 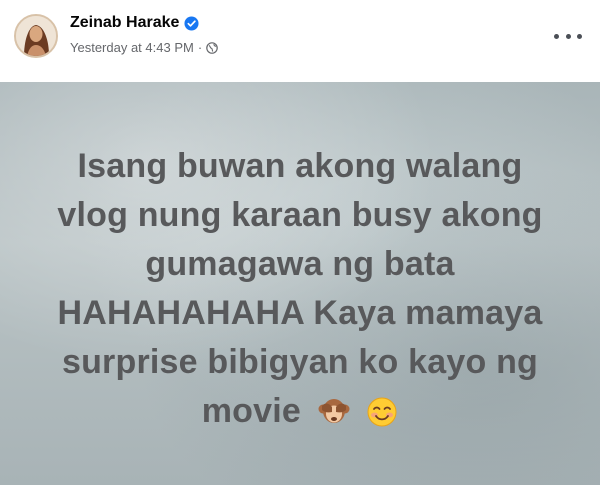 What do you see at coordinates (300, 313) in the screenshot?
I see `post-text-line: HAHAHAHAHA Kaya mamaya` at bounding box center [300, 313].